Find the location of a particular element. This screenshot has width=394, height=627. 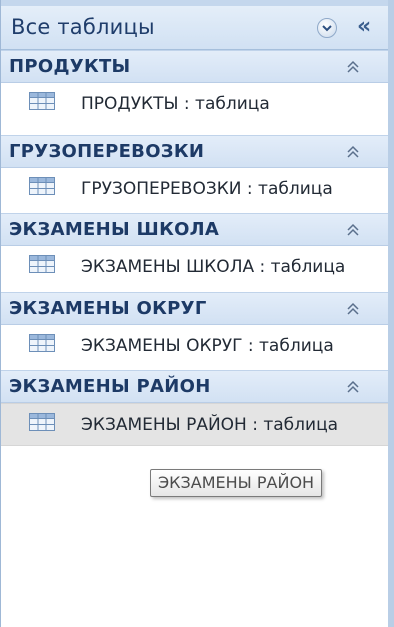

pane-title: Все таблицы is located at coordinates (83, 27).